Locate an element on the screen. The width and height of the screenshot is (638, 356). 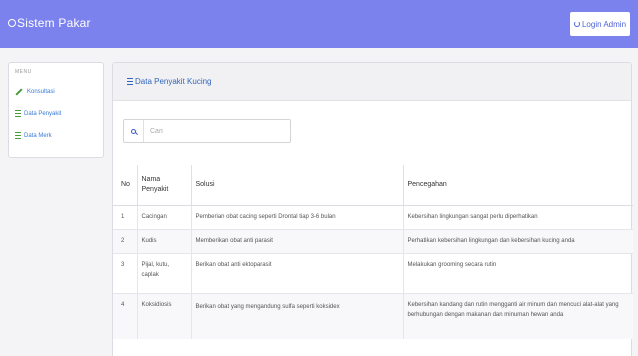
power-icon is located at coordinates (576, 24).